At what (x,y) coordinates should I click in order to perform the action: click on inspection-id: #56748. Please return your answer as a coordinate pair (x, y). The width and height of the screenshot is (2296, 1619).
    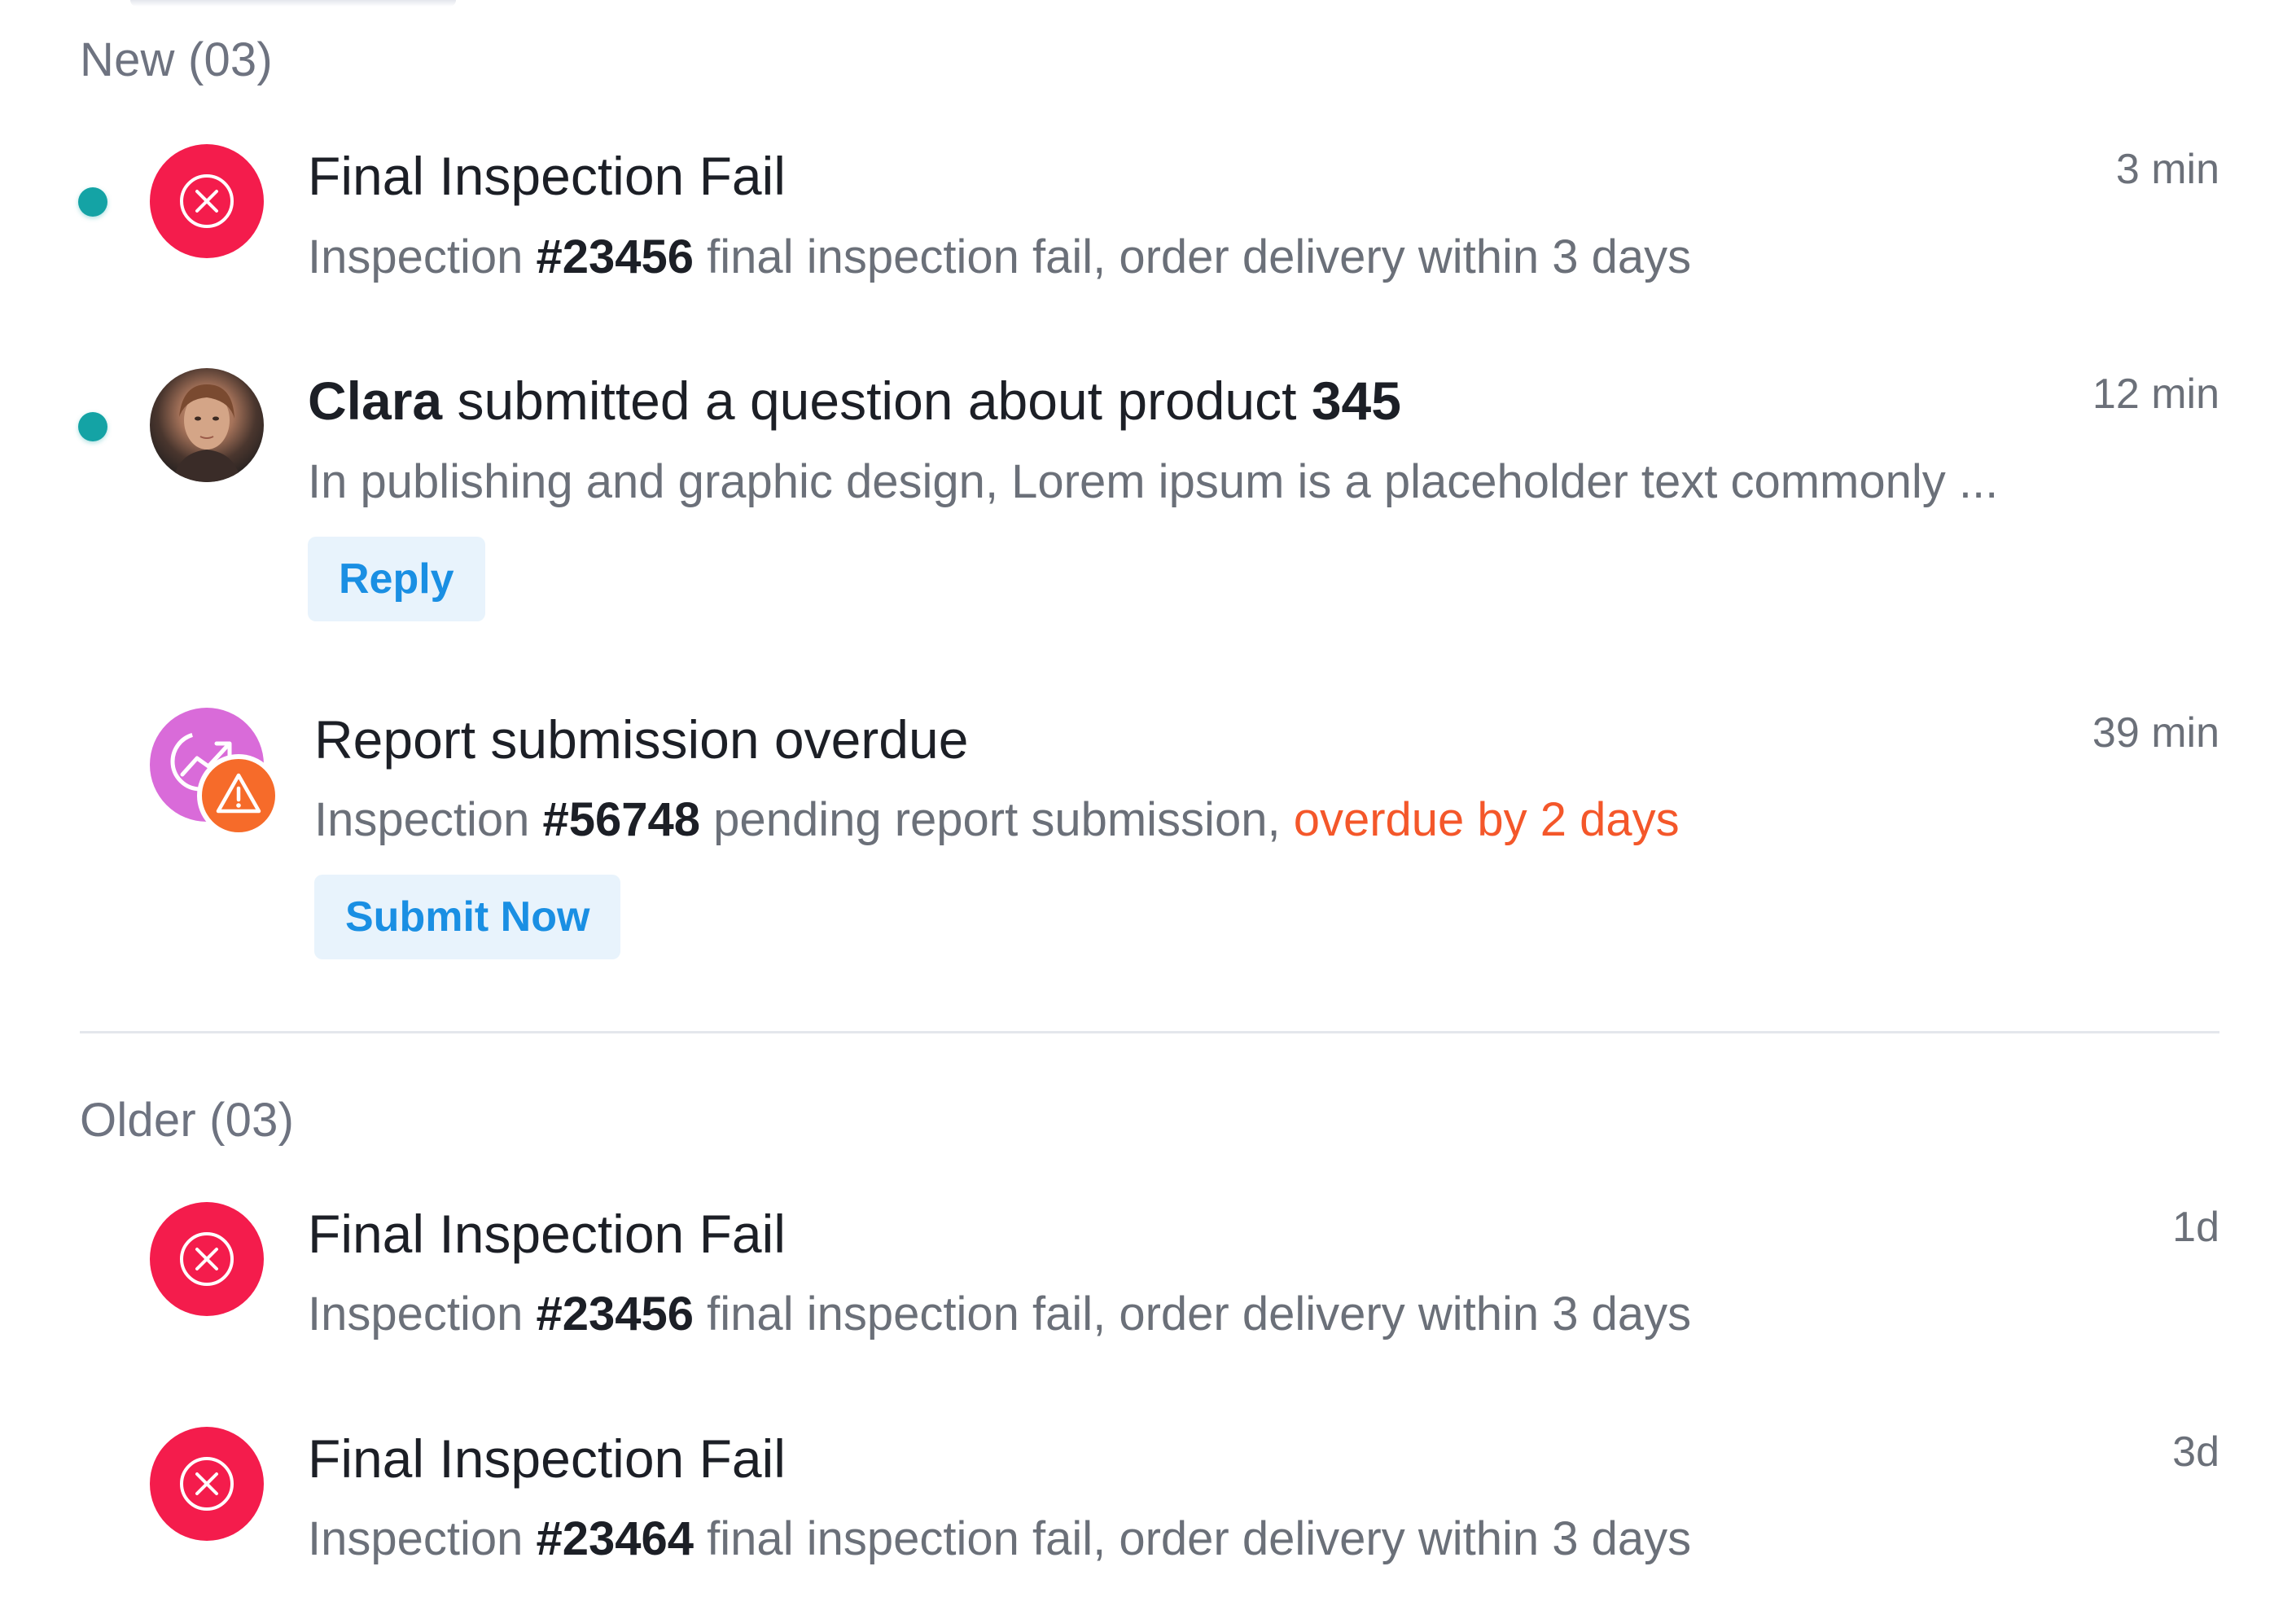
    Looking at the image, I should click on (621, 819).